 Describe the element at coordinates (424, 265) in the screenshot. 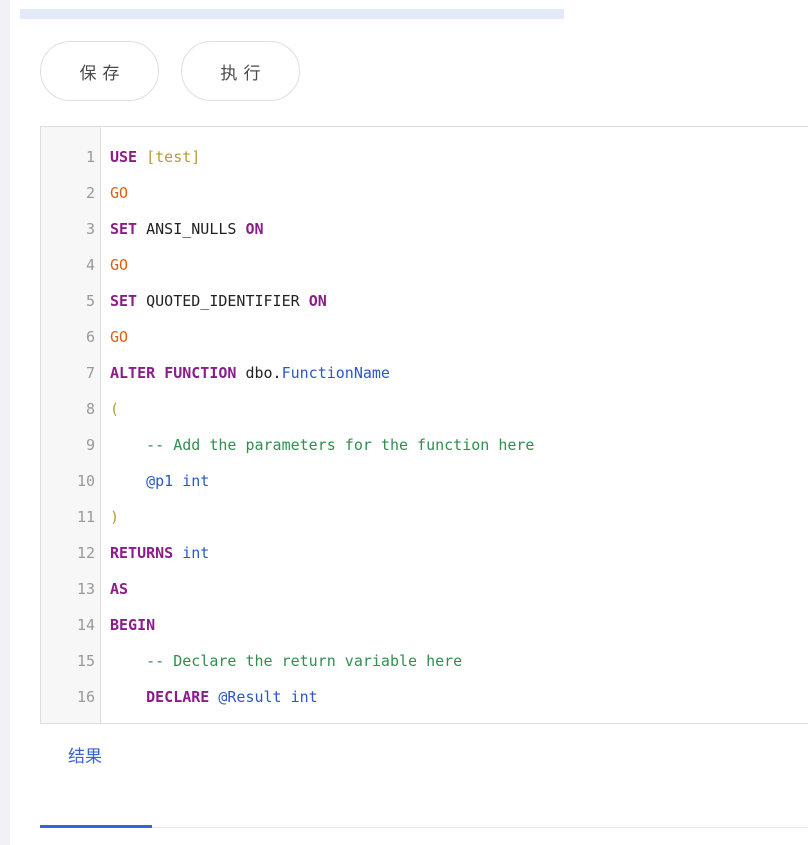

I see `code-line: 4 GO` at that location.